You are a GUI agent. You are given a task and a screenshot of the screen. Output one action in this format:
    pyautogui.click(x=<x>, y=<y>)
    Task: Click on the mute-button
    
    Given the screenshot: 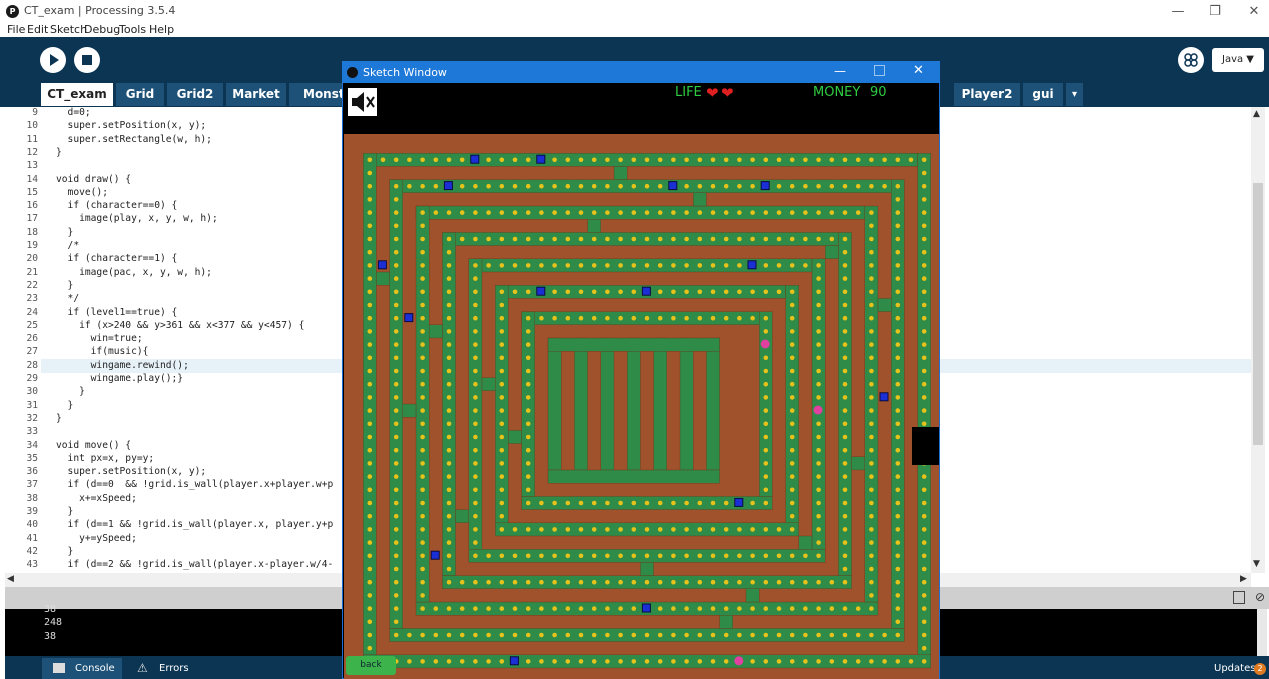 What is the action you would take?
    pyautogui.click(x=362, y=102)
    